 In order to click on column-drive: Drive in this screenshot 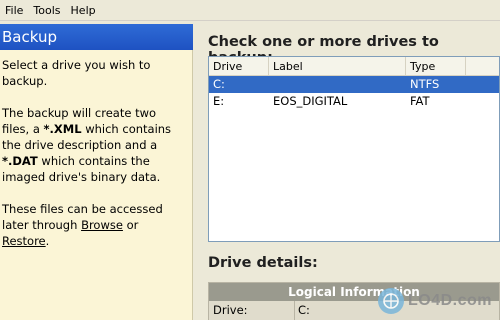, I will do `click(239, 66)`.